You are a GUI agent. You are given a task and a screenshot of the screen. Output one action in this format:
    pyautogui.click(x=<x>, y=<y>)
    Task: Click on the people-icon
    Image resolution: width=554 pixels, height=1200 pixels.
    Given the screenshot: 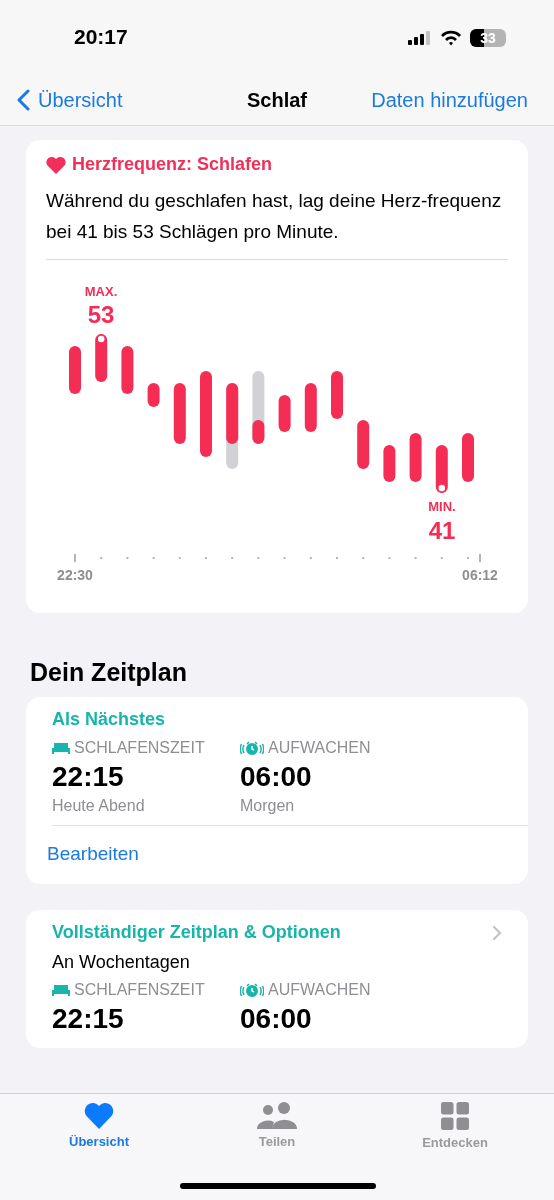 What is the action you would take?
    pyautogui.click(x=277, y=1115)
    